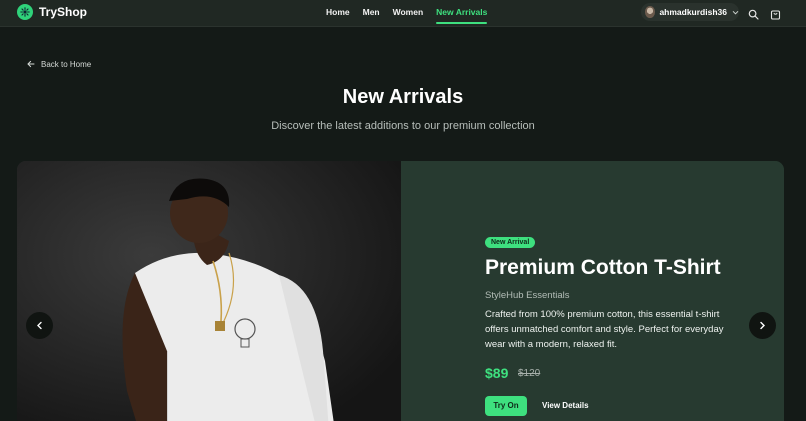 The image size is (806, 421). I want to click on arrow-left-icon, so click(31, 64).